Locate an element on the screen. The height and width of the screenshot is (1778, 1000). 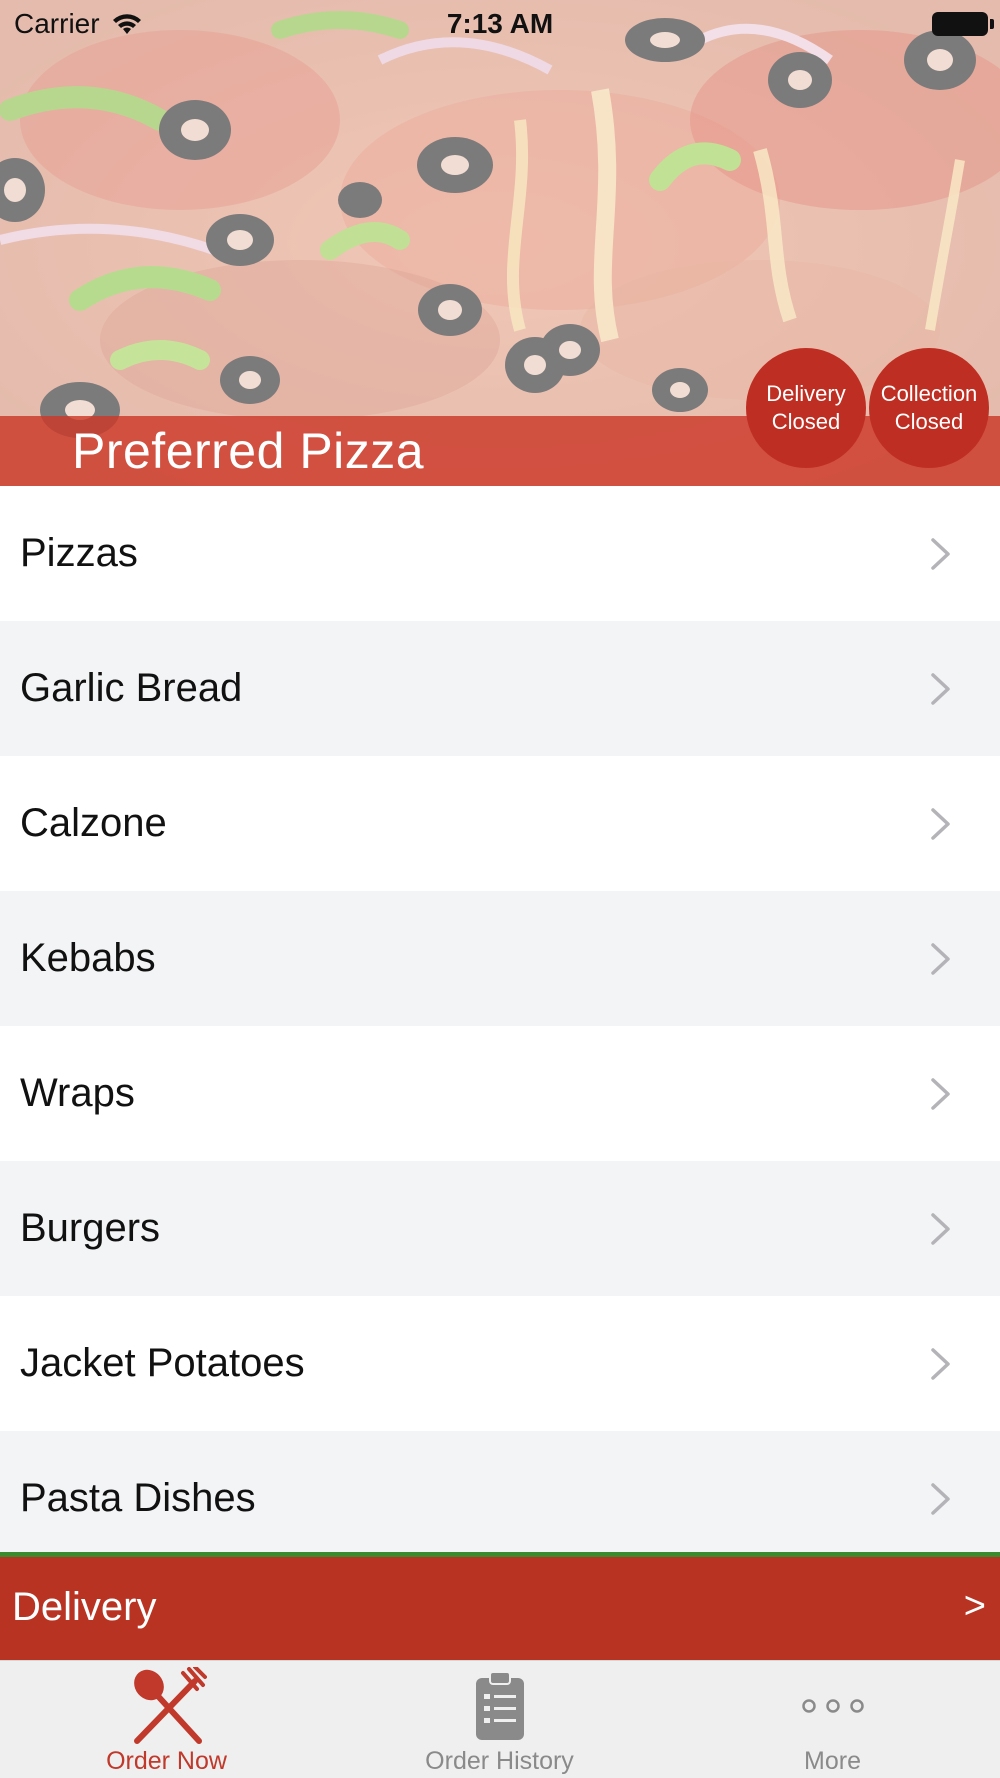
status-bar: Carrier 7:13 AM is located at coordinates (500, 24).